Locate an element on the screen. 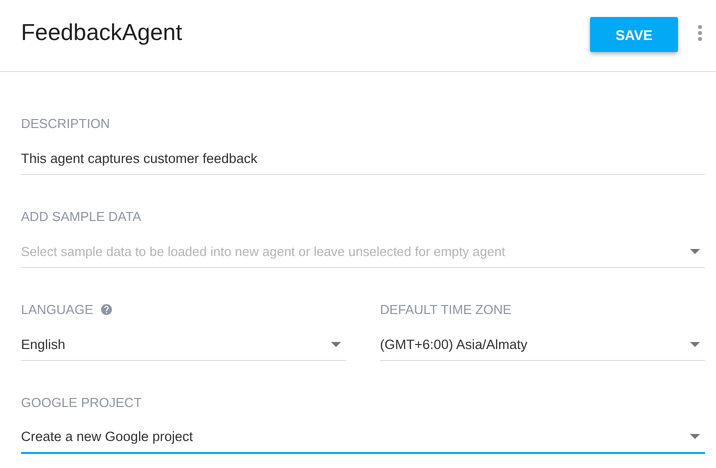 This screenshot has width=716, height=468. more-options-icon is located at coordinates (700, 32).